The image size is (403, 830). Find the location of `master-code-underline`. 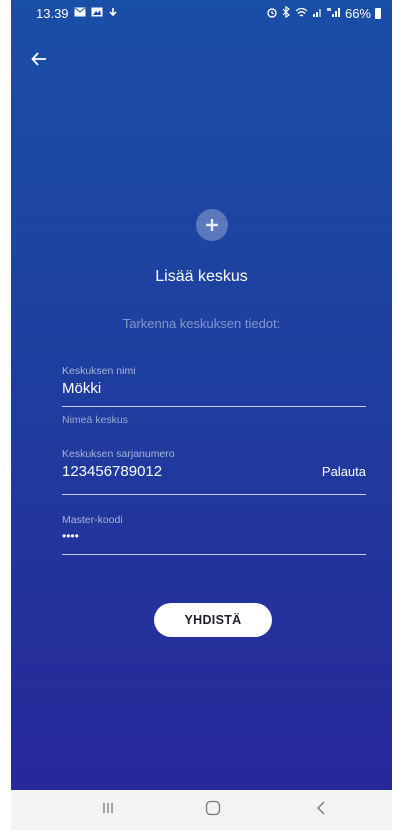

master-code-underline is located at coordinates (214, 554).